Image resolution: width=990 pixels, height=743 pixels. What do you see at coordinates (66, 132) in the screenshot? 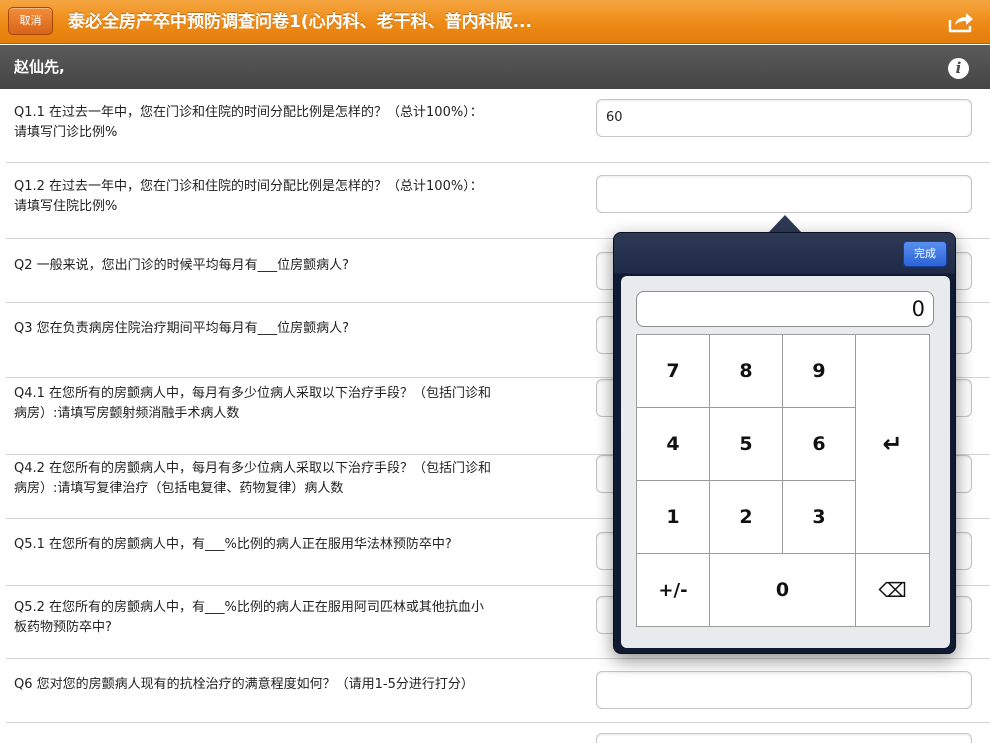
I see `question-line-2: 请填写门诊比例%` at bounding box center [66, 132].